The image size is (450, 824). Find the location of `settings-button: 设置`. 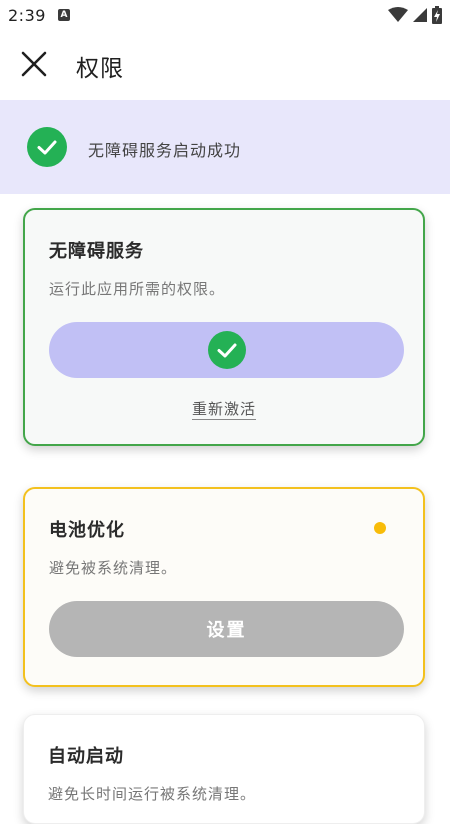

settings-button: 设置 is located at coordinates (226, 629).